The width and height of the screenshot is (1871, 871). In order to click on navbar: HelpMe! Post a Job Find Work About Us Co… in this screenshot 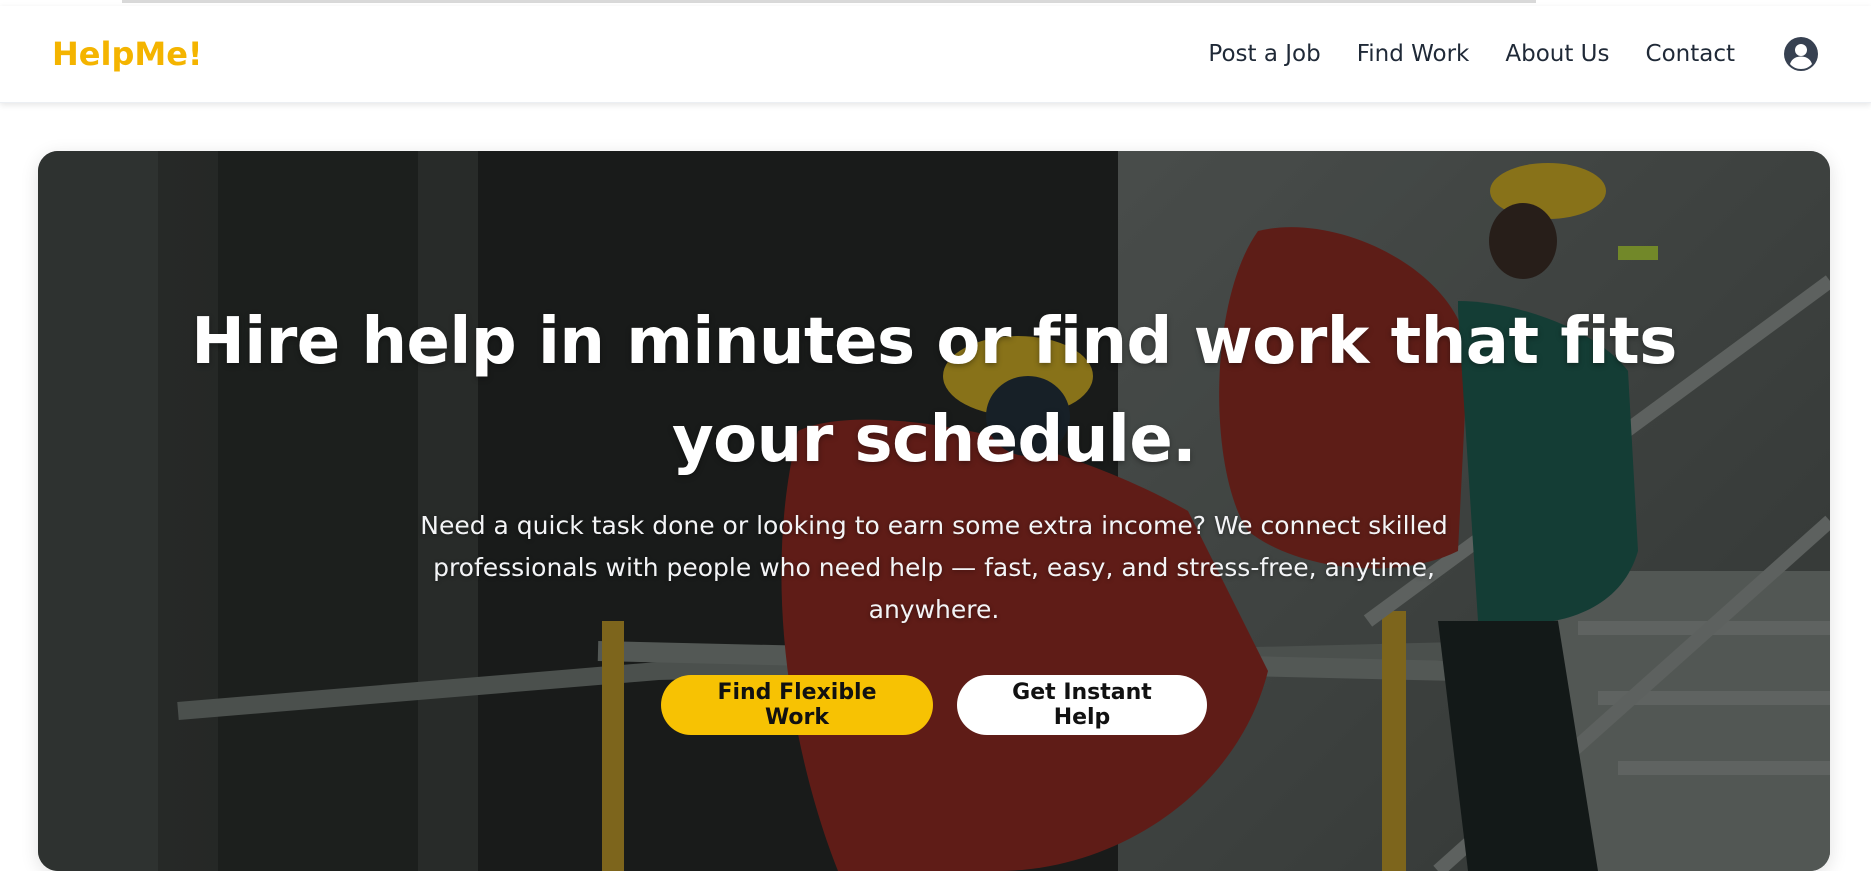, I will do `click(935, 54)`.